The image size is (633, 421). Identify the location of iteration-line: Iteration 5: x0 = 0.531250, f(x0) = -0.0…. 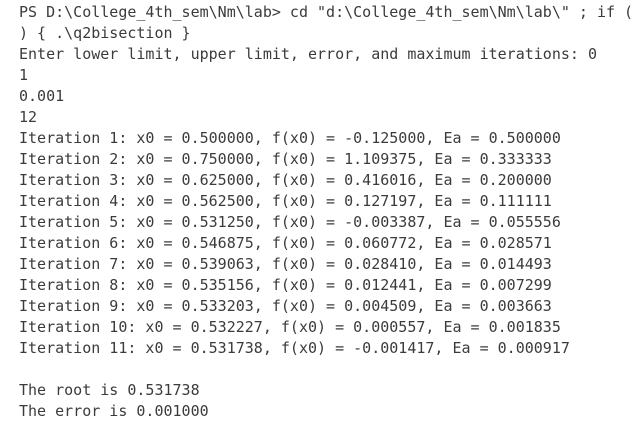
(290, 222).